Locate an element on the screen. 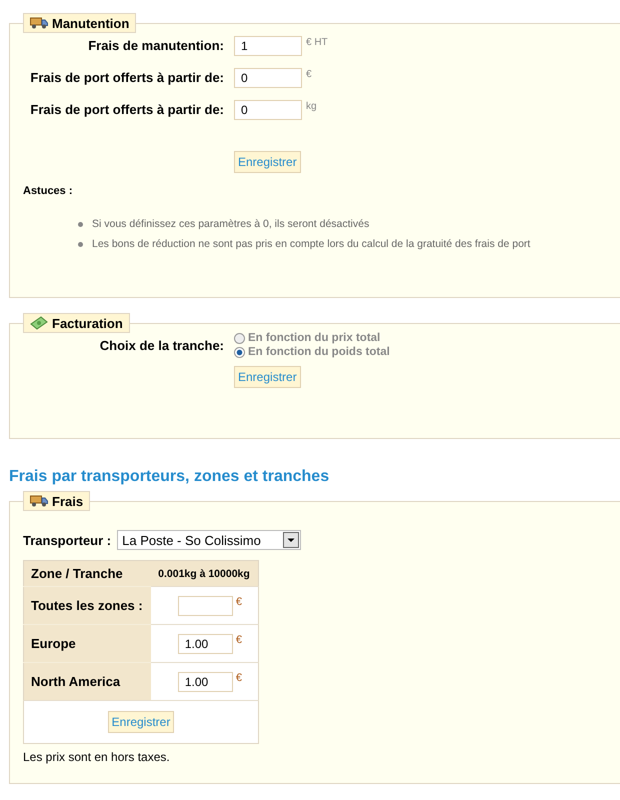 This screenshot has width=620, height=800. column-header: Zone / Tranche is located at coordinates (88, 573).